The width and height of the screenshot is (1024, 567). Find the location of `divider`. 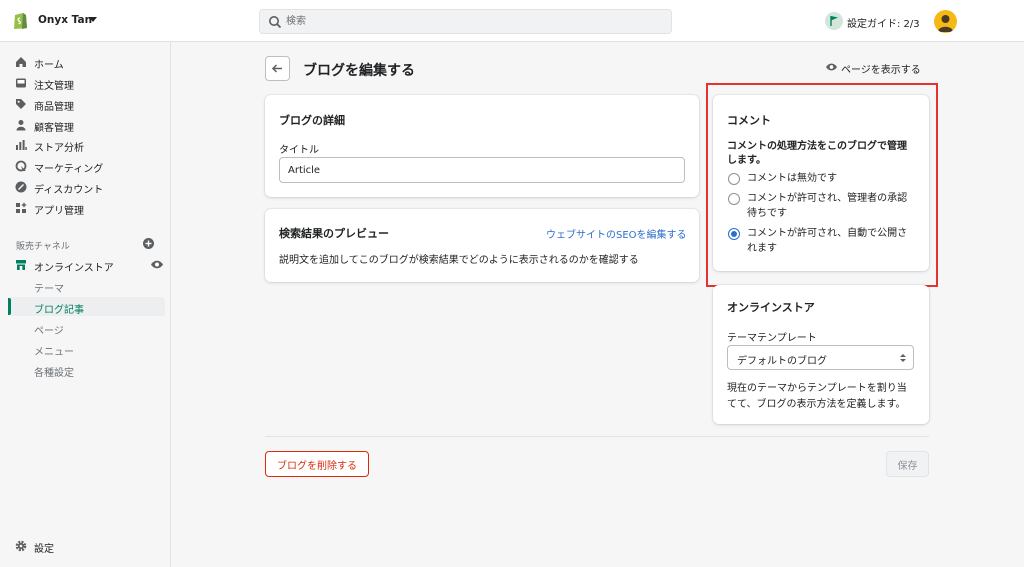

divider is located at coordinates (597, 436).